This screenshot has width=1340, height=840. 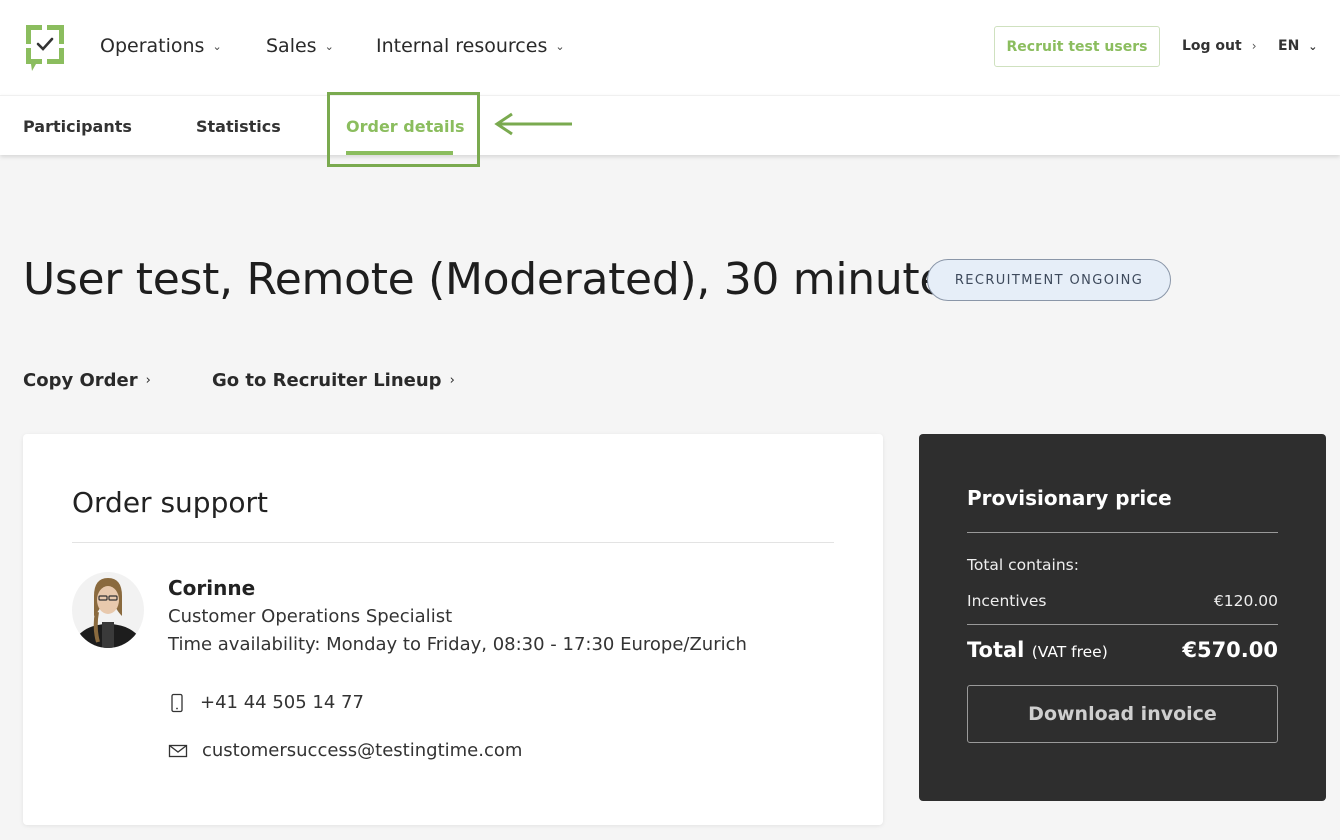 I want to click on nav-sales-label: Sales, so click(x=291, y=46).